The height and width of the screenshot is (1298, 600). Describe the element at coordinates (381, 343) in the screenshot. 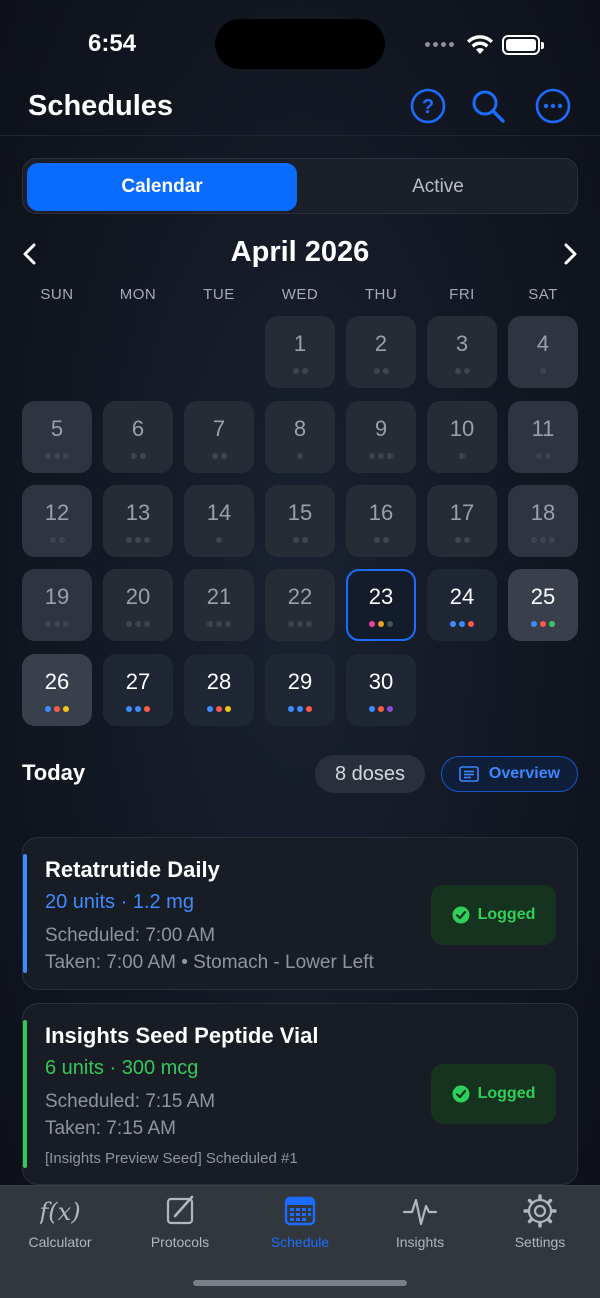

I see `day-number: 2` at that location.